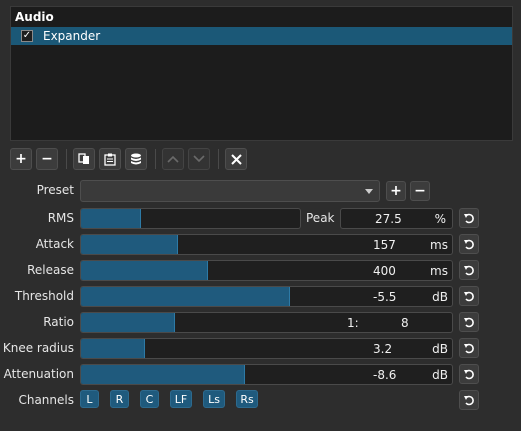  I want to click on knee-radius-slider: 3.2 dB, so click(266, 348).